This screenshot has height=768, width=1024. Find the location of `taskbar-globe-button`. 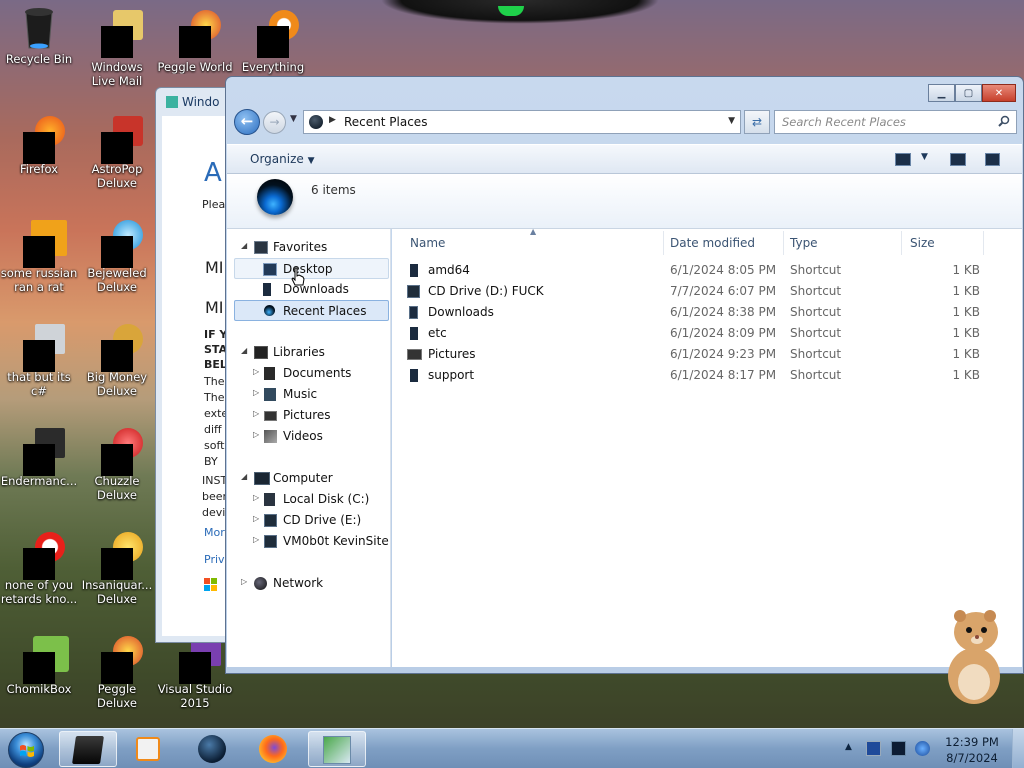

taskbar-globe-button is located at coordinates (213, 749).